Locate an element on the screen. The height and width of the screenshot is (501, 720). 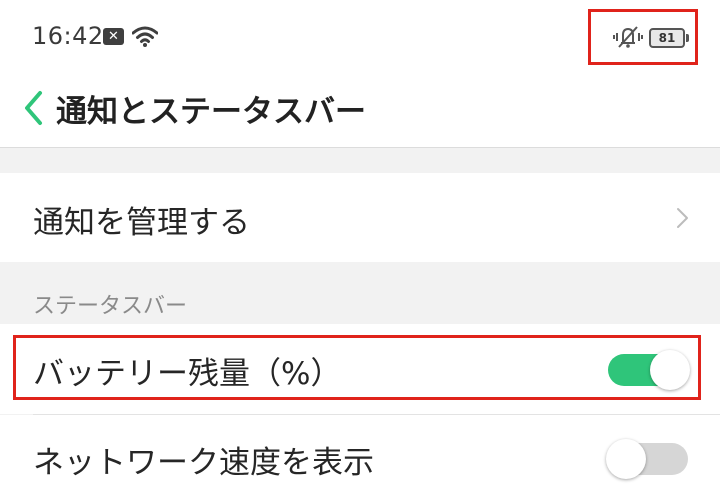
vibrate-mute-icon is located at coordinates (628, 37).